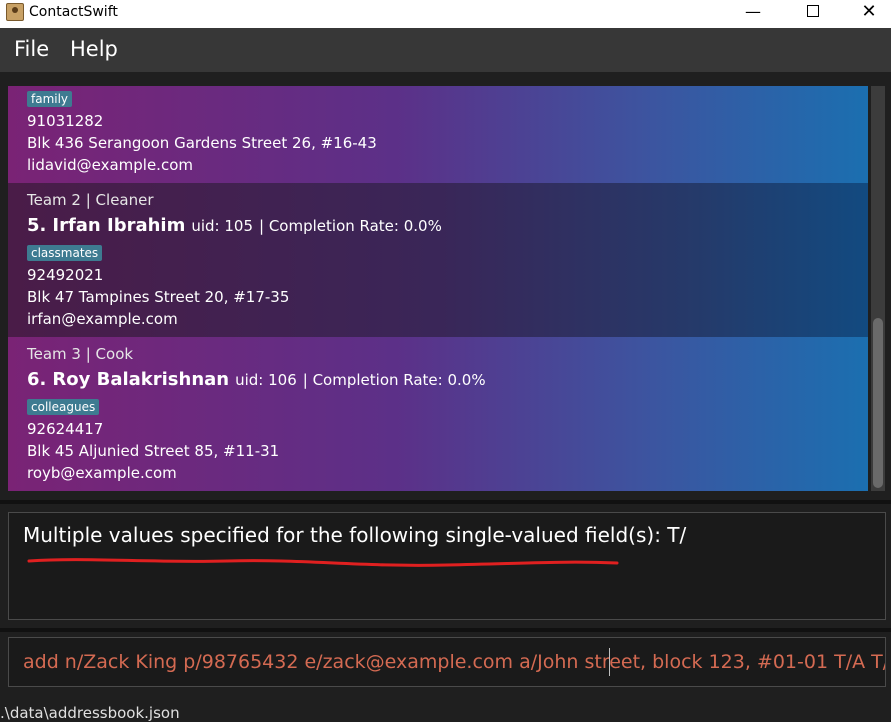  What do you see at coordinates (65, 253) in the screenshot?
I see `tag-badge: classmates` at bounding box center [65, 253].